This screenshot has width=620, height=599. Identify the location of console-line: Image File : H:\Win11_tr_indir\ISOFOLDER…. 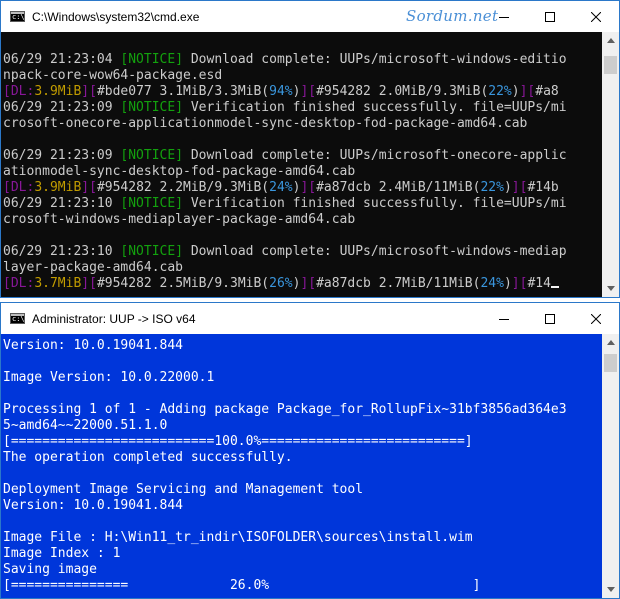
(238, 537).